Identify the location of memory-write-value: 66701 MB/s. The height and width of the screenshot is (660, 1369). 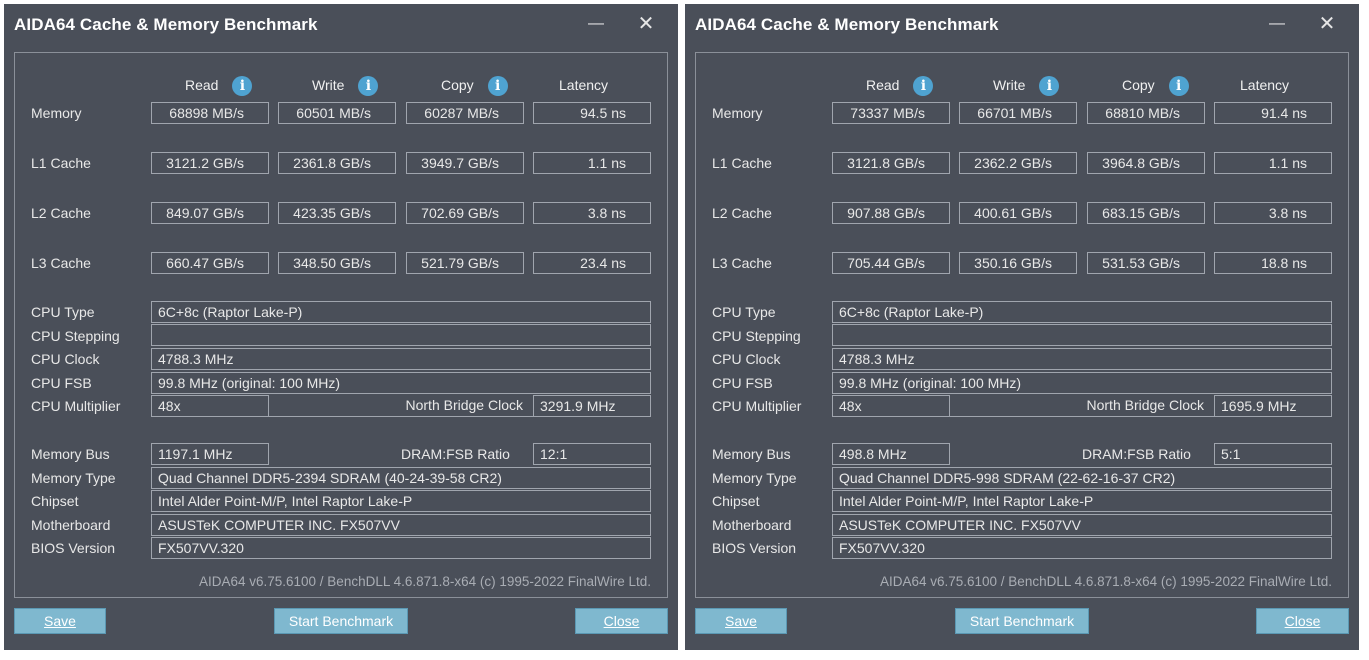
(1018, 113).